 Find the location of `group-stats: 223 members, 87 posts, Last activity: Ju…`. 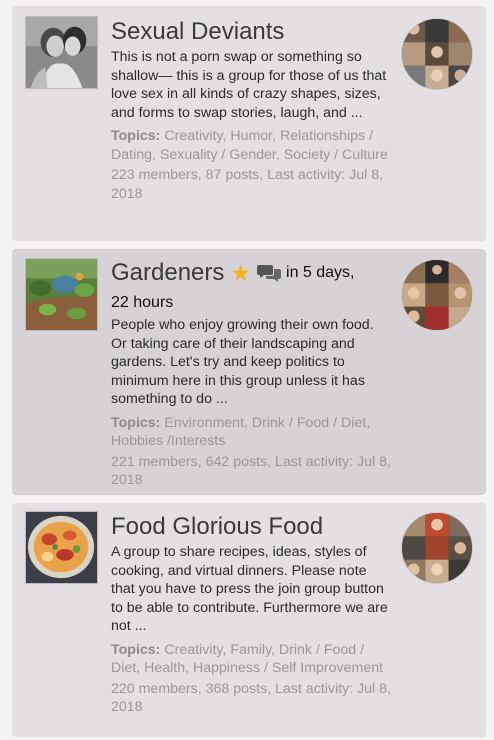

group-stats: 223 members, 87 posts, Last activity: Ju… is located at coordinates (247, 184).